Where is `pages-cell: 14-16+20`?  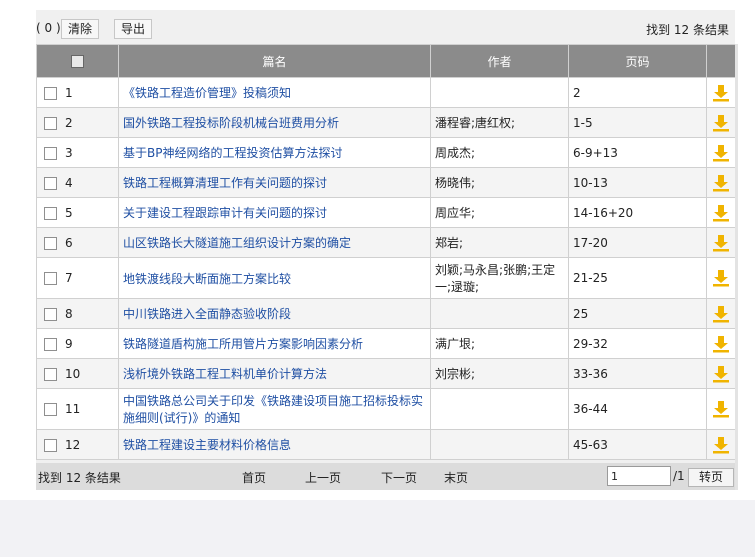
pages-cell: 14-16+20 is located at coordinates (637, 212).